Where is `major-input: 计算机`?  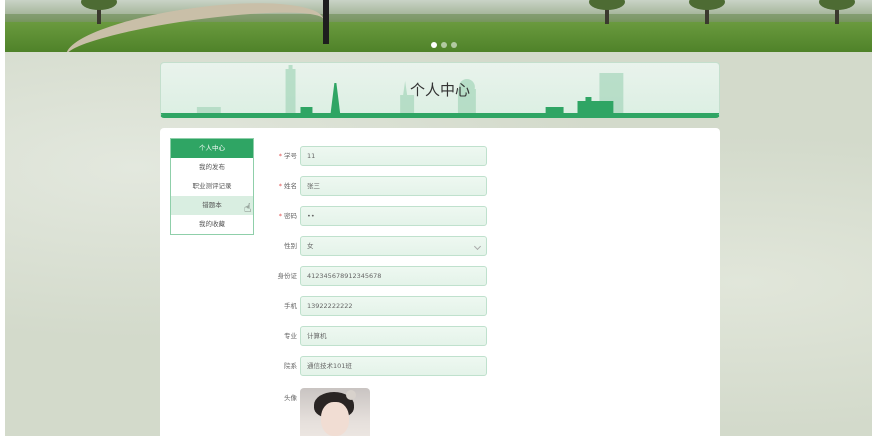 major-input: 计算机 is located at coordinates (393, 336).